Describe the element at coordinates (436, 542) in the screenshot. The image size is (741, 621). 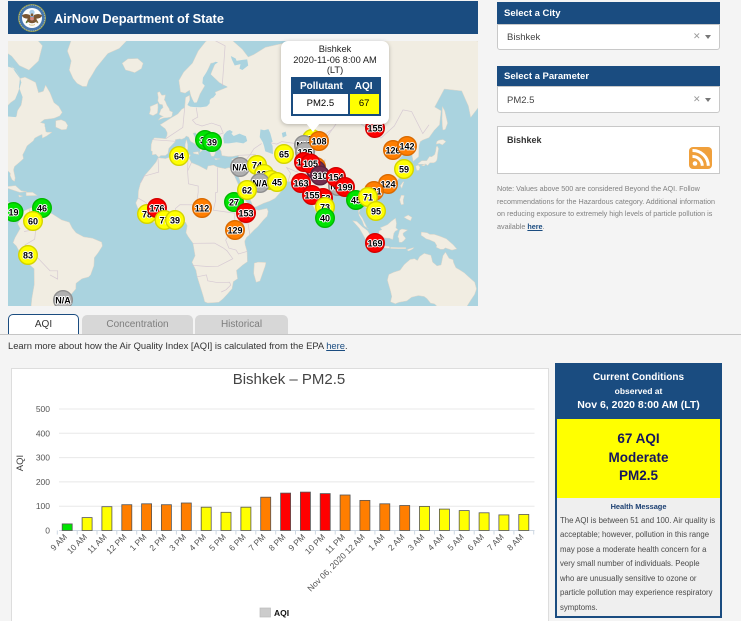
I see `svg-text: 4 AM` at that location.